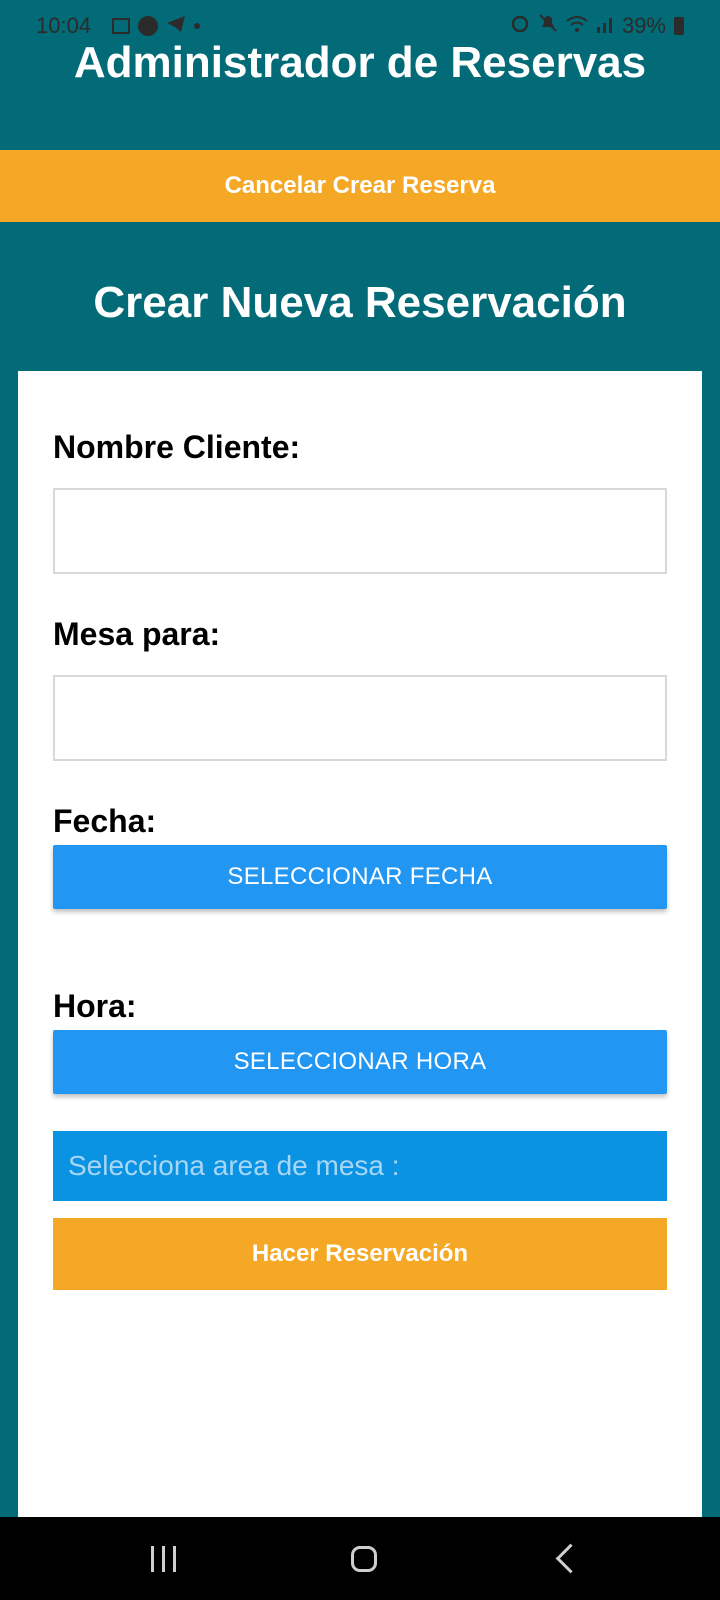 This screenshot has height=1600, width=720. Describe the element at coordinates (163, 1558) in the screenshot. I see `recents-icon` at that location.